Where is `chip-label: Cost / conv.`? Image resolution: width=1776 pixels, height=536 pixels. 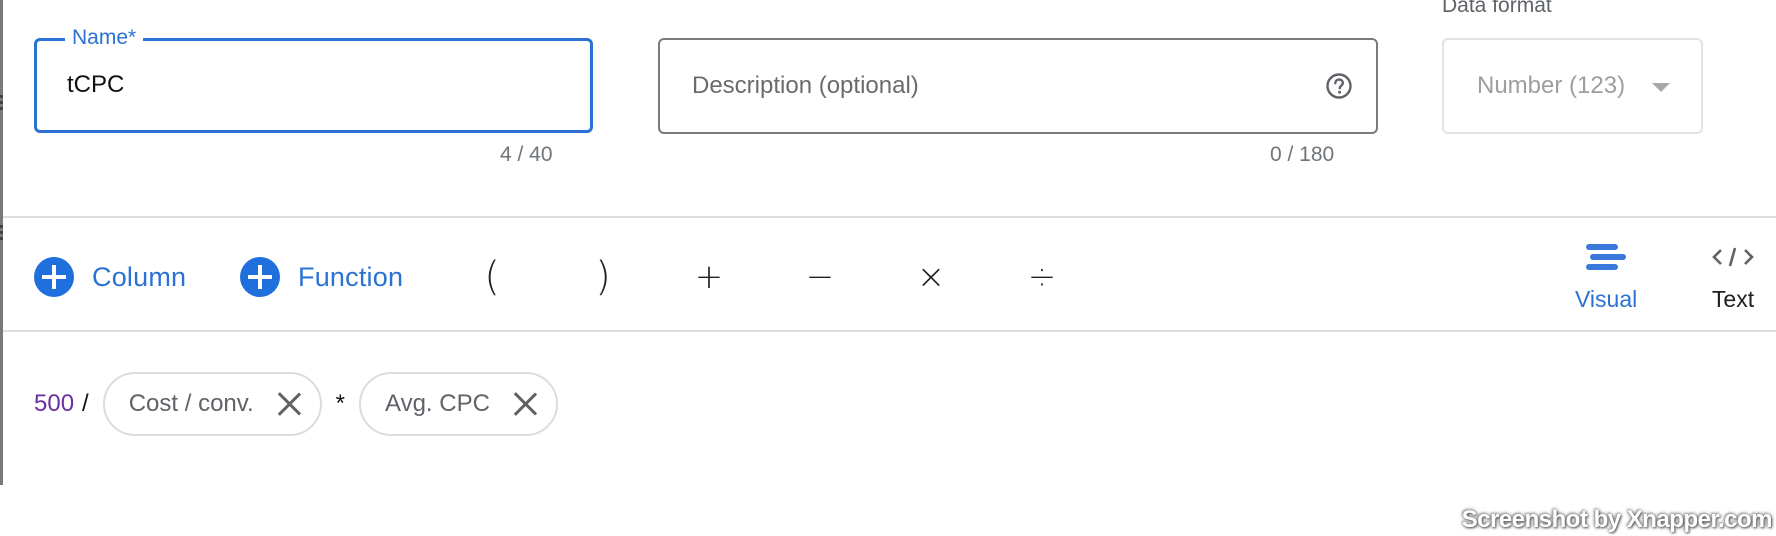 chip-label: Cost / conv. is located at coordinates (191, 403).